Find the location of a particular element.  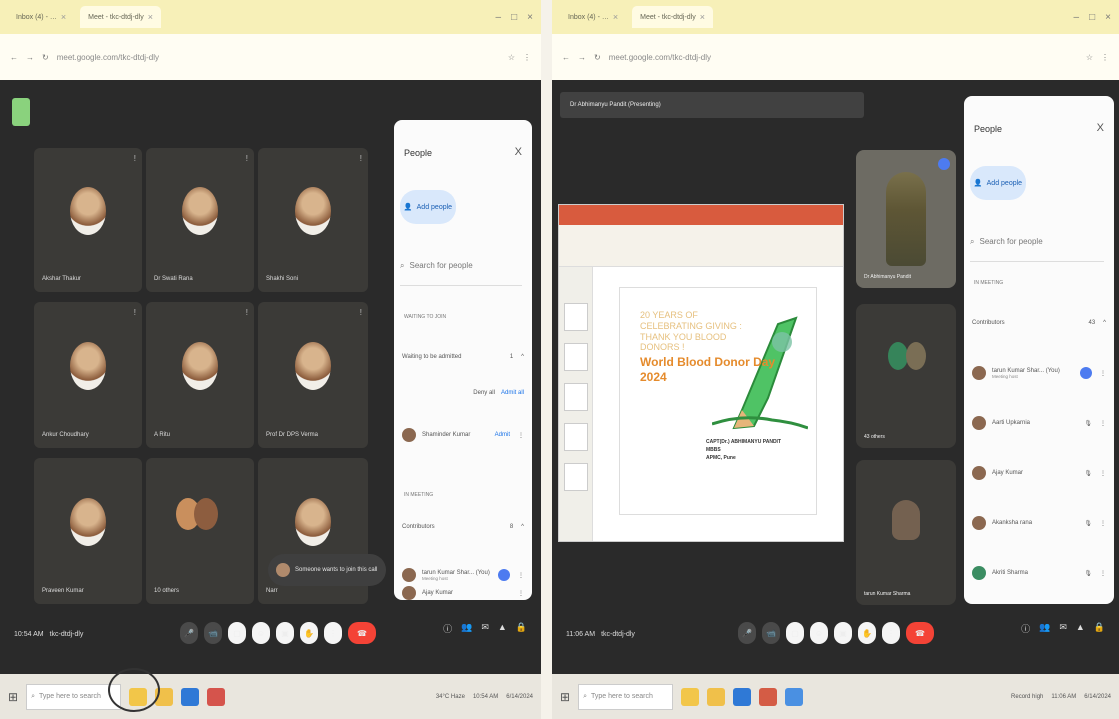

mic-button: 🎤 is located at coordinates (189, 633).